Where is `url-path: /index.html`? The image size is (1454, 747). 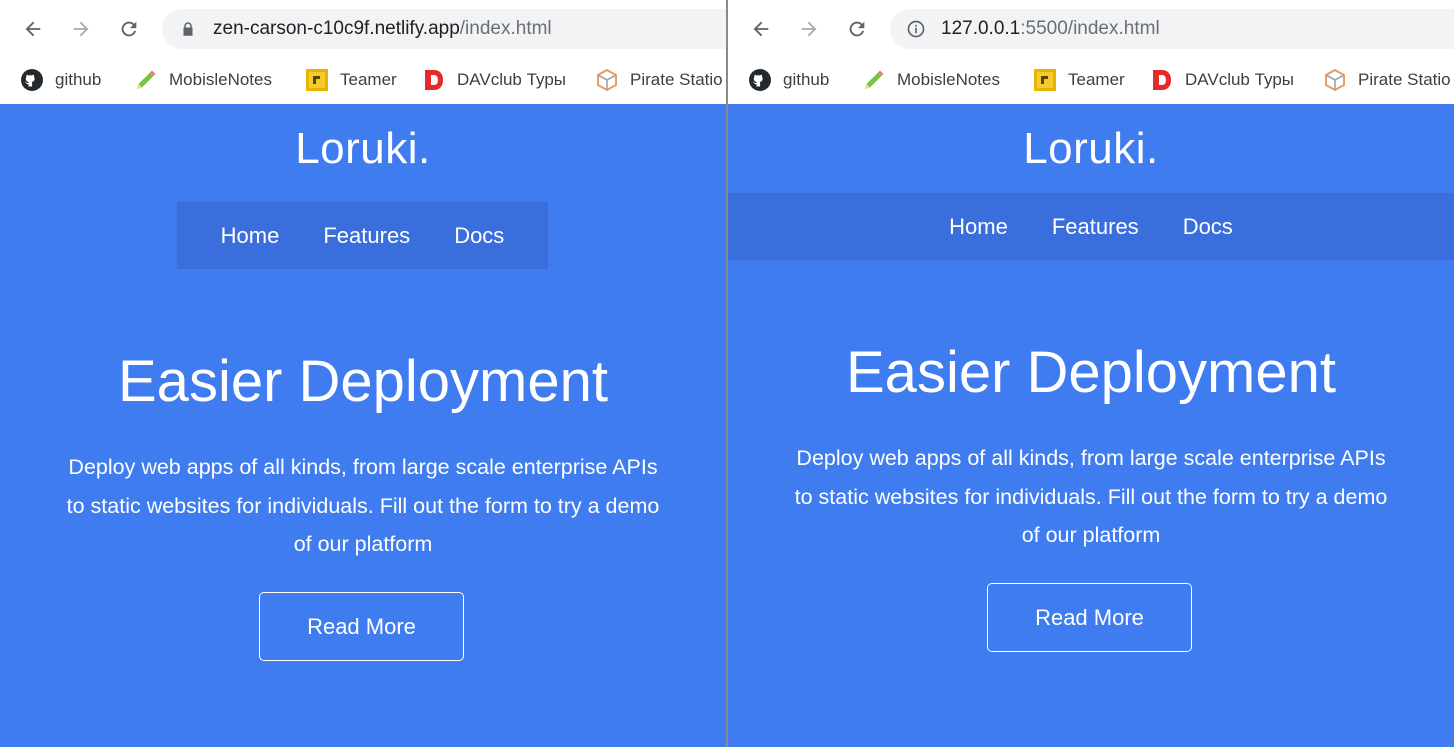 url-path: /index.html is located at coordinates (505, 28).